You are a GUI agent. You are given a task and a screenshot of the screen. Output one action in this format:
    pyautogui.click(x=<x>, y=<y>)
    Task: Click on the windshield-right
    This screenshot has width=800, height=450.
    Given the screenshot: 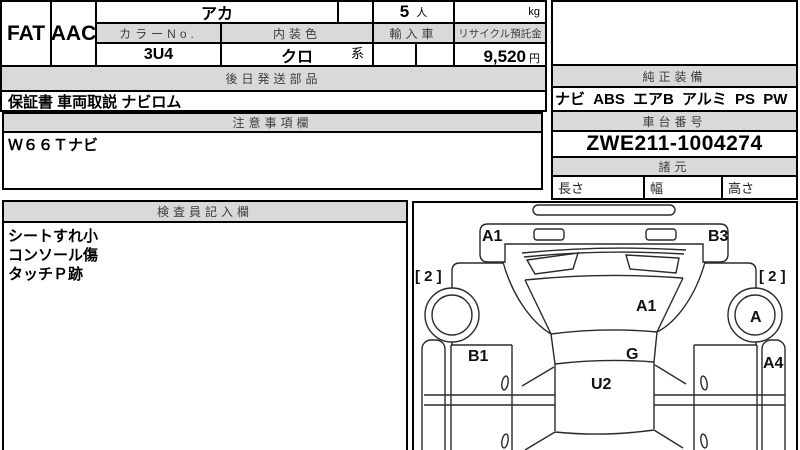 What is the action you would take?
    pyautogui.click(x=668, y=320)
    